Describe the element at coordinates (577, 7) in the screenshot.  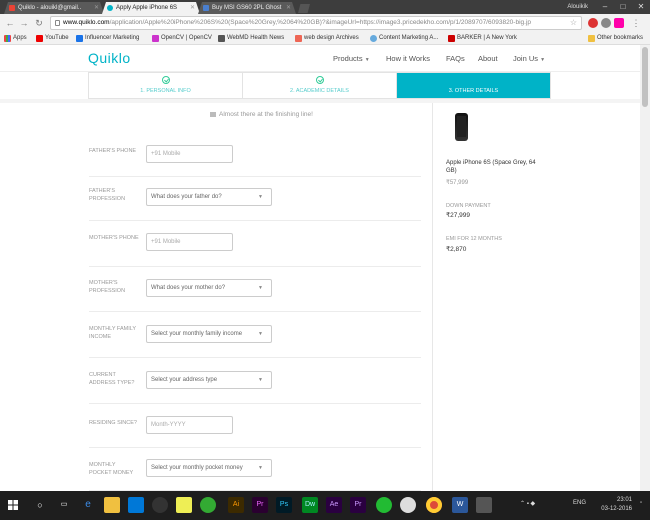
I see `profile-name: Alouikik` at that location.